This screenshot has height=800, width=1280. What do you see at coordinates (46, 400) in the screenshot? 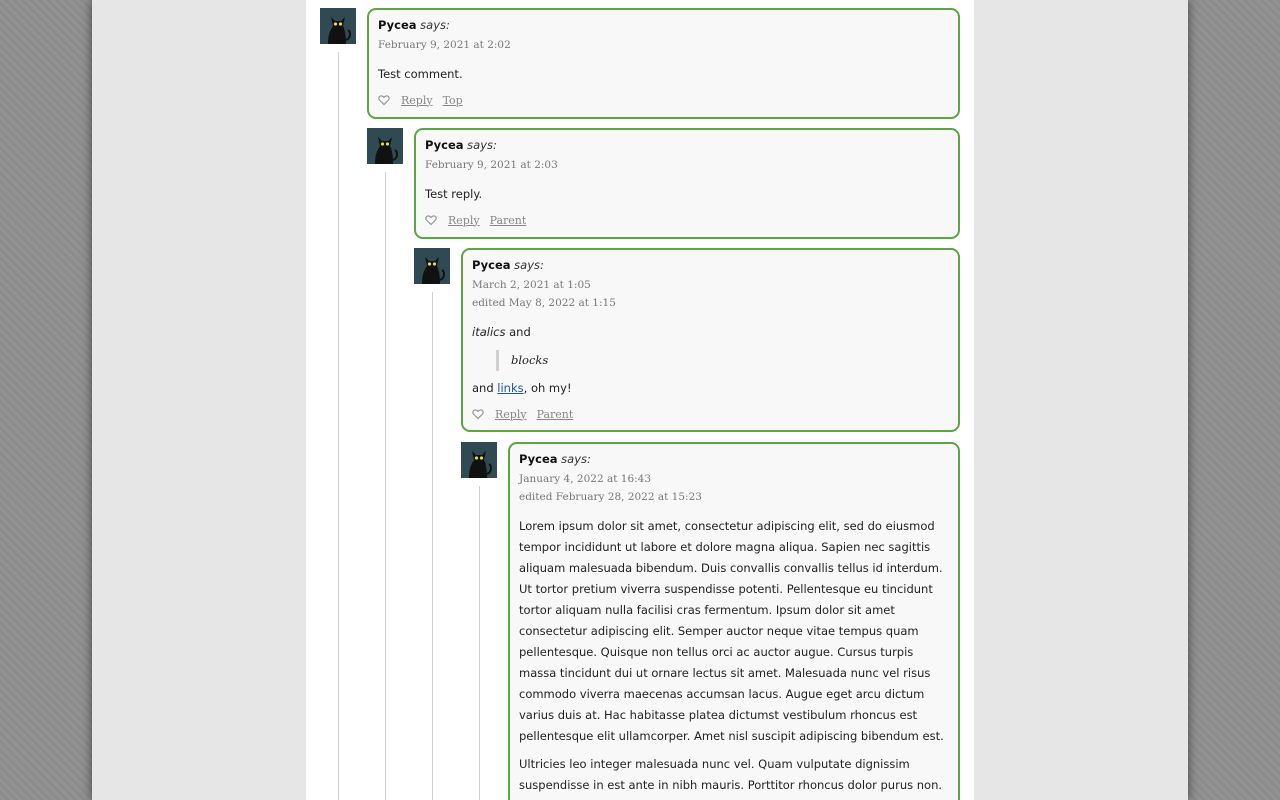
I see `page-background-left` at bounding box center [46, 400].